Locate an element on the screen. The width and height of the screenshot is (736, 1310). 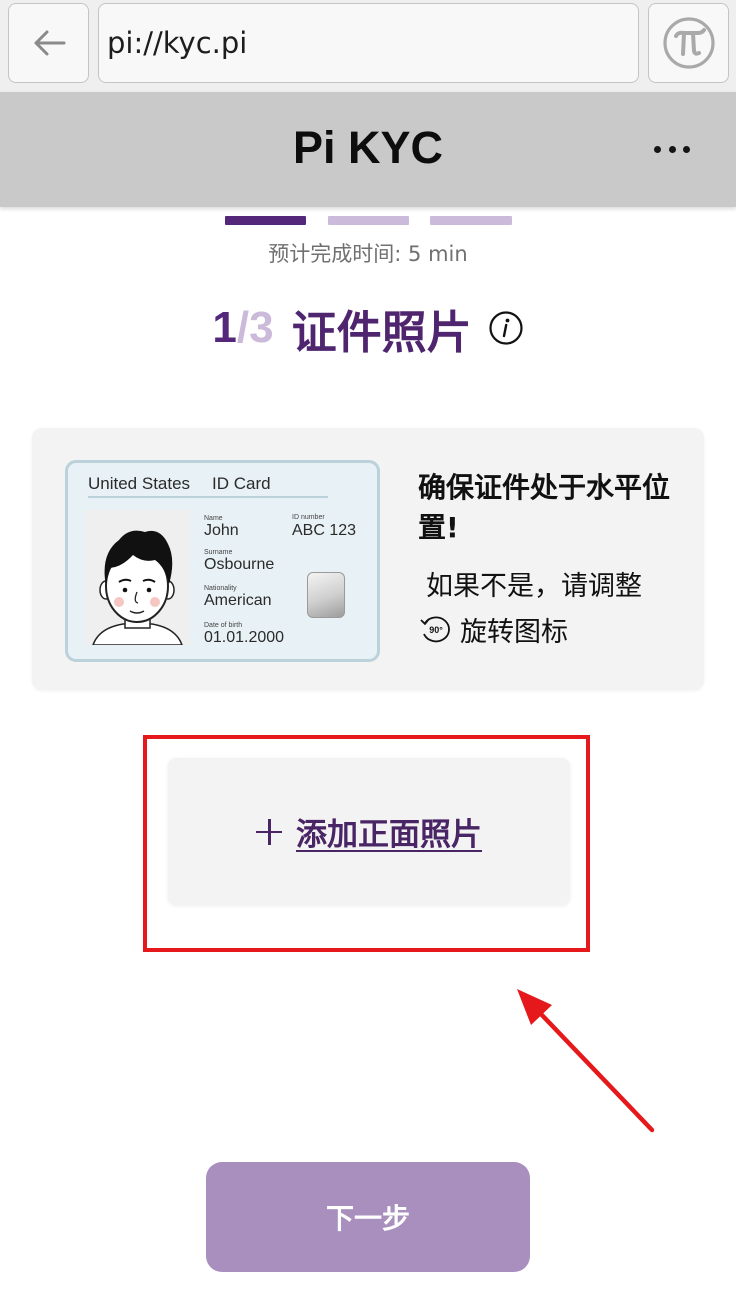
arrow-left-icon is located at coordinates (49, 43).